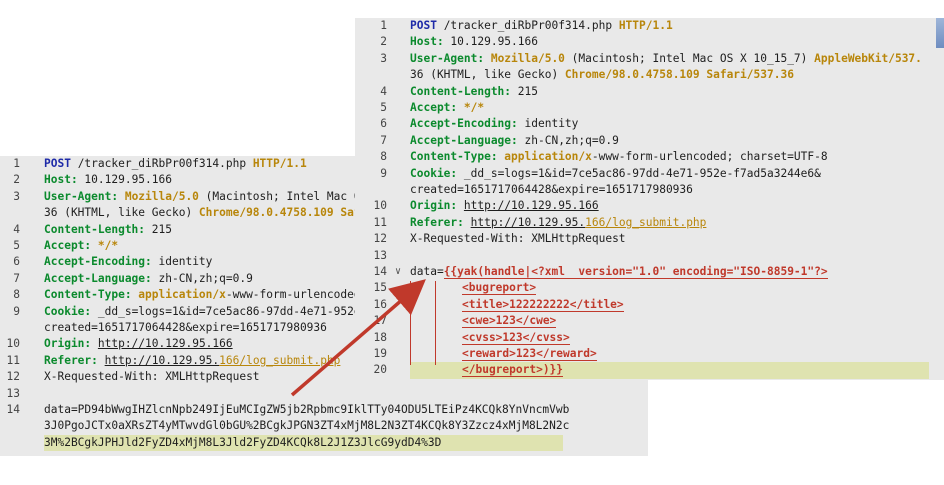  I want to click on arrow-shaft, so click(358, 338).